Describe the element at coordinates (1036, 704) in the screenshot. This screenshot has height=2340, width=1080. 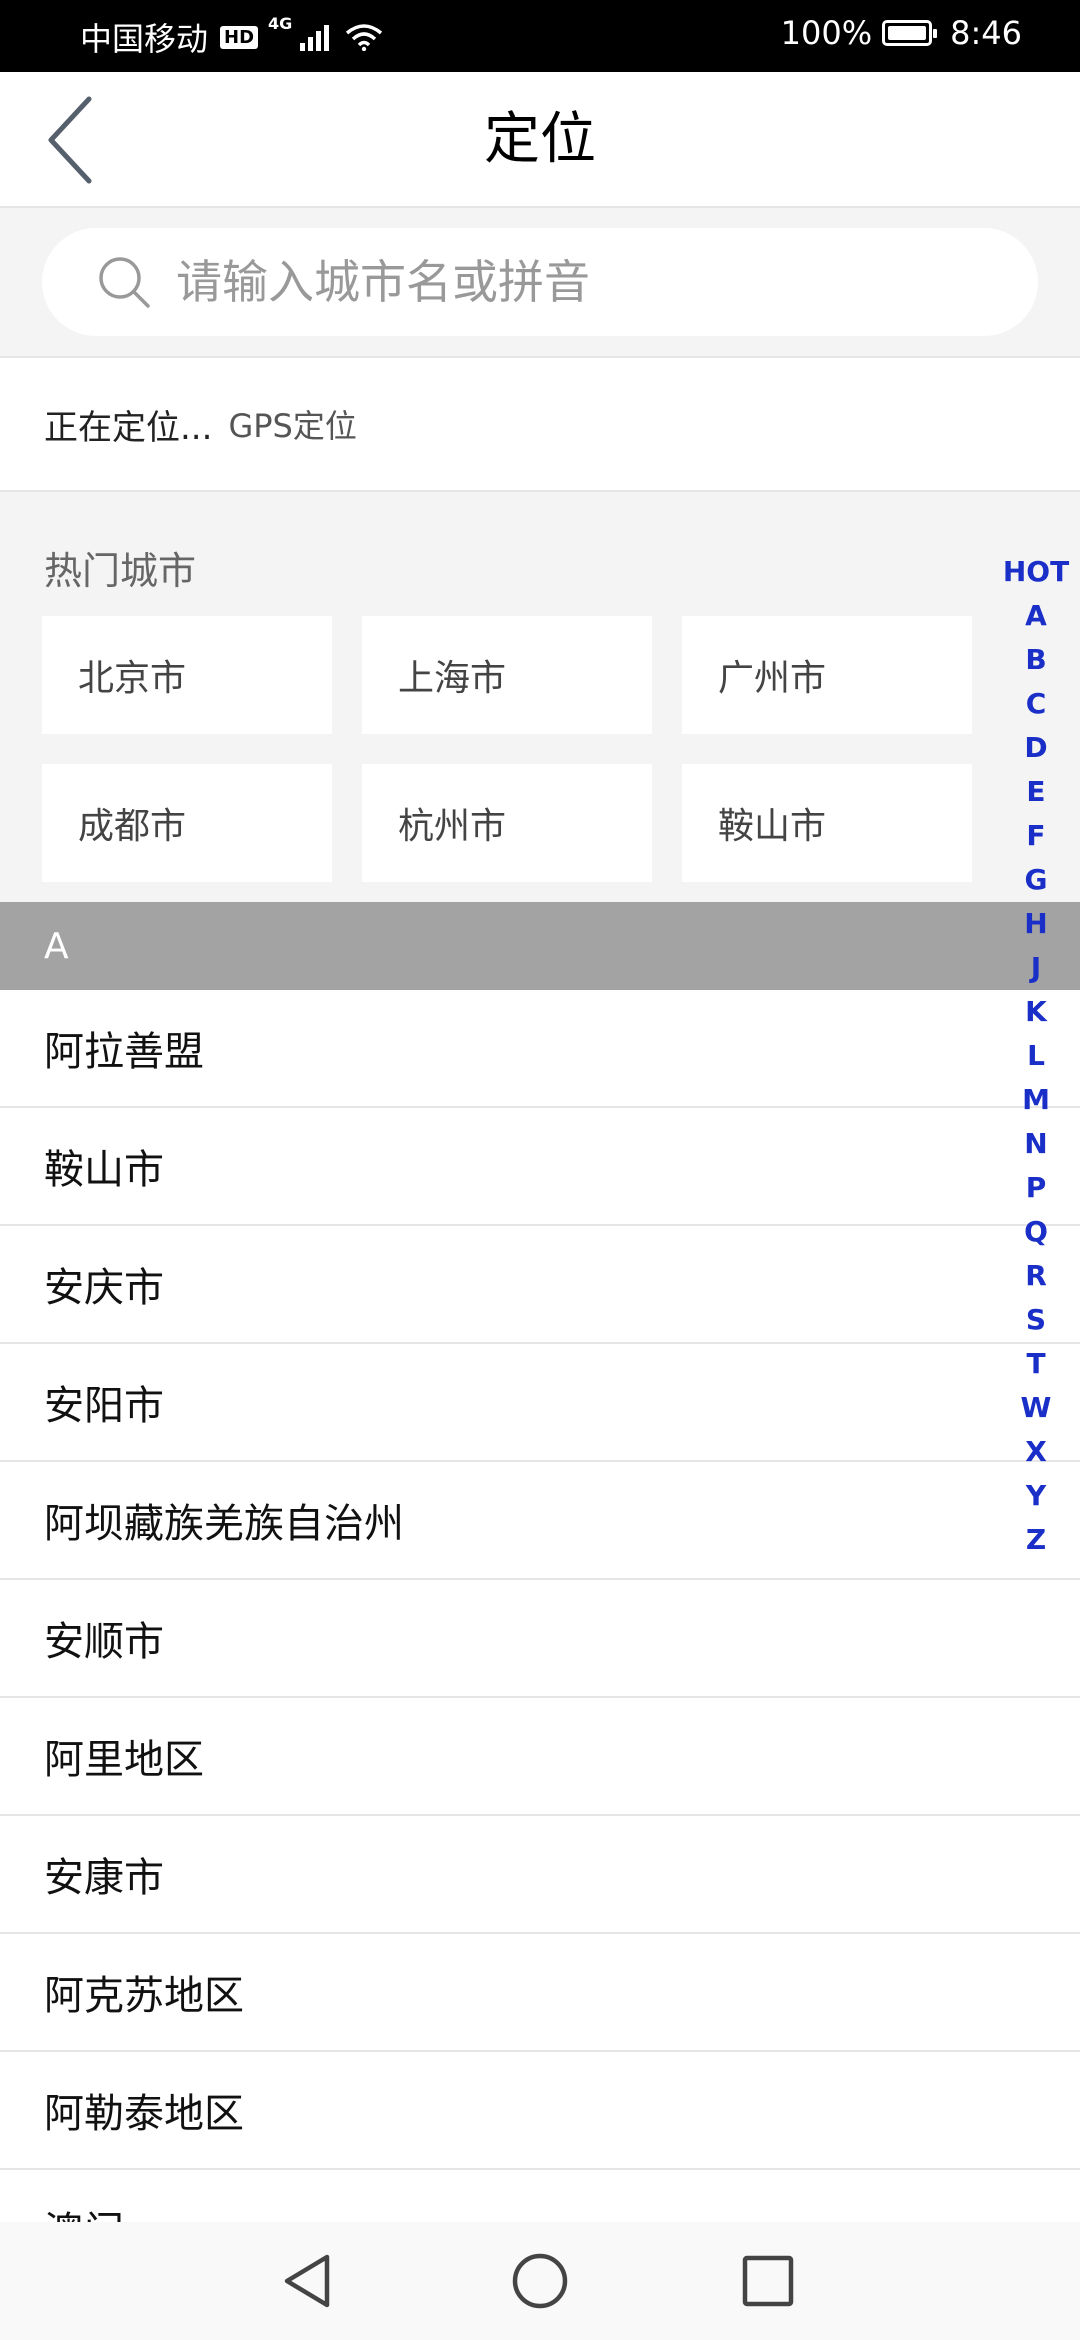
I see `index-letter-c: C` at that location.